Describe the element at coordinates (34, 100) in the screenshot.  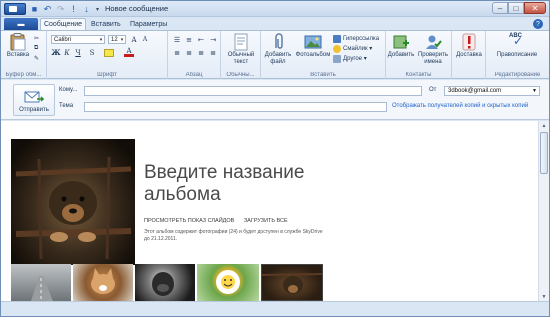
I see `send-button: Отправить` at that location.